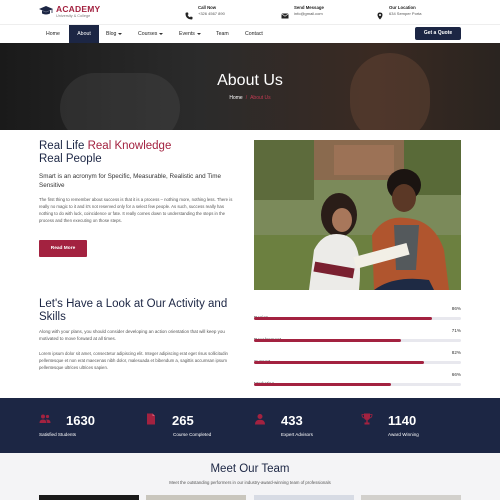 The image size is (500, 500). What do you see at coordinates (80, 420) in the screenshot?
I see `stat-number: 1630` at bounding box center [80, 420].